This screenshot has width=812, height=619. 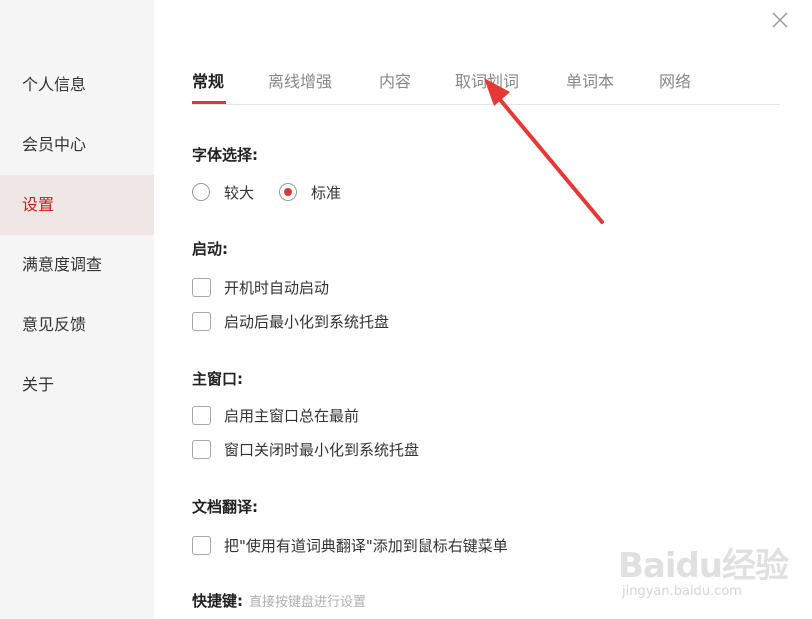 What do you see at coordinates (675, 80) in the screenshot?
I see `tab-network: 网络` at bounding box center [675, 80].